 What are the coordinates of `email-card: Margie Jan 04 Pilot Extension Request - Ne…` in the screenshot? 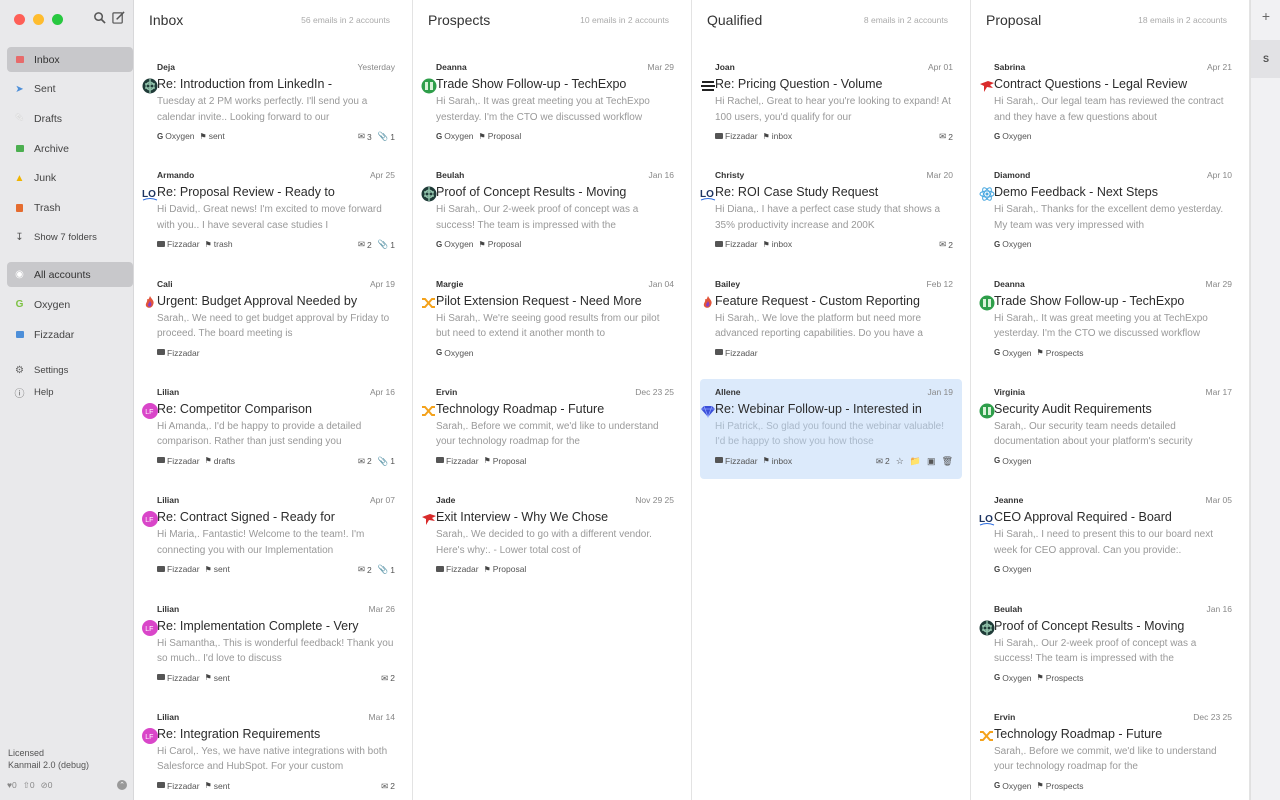 It's located at (552, 321).